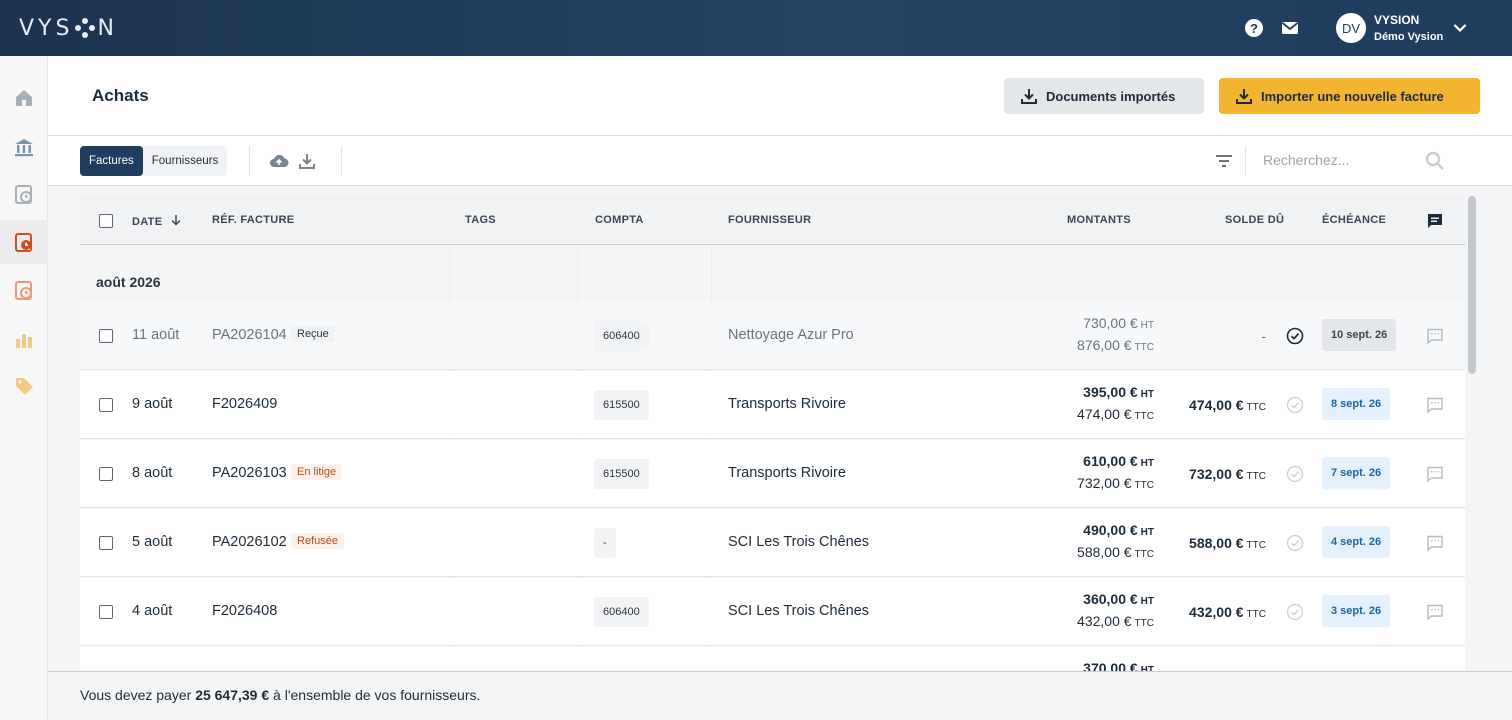 This screenshot has height=720, width=1512. Describe the element at coordinates (1227, 474) in the screenshot. I see `balance-due: 732,00 € TTC` at that location.